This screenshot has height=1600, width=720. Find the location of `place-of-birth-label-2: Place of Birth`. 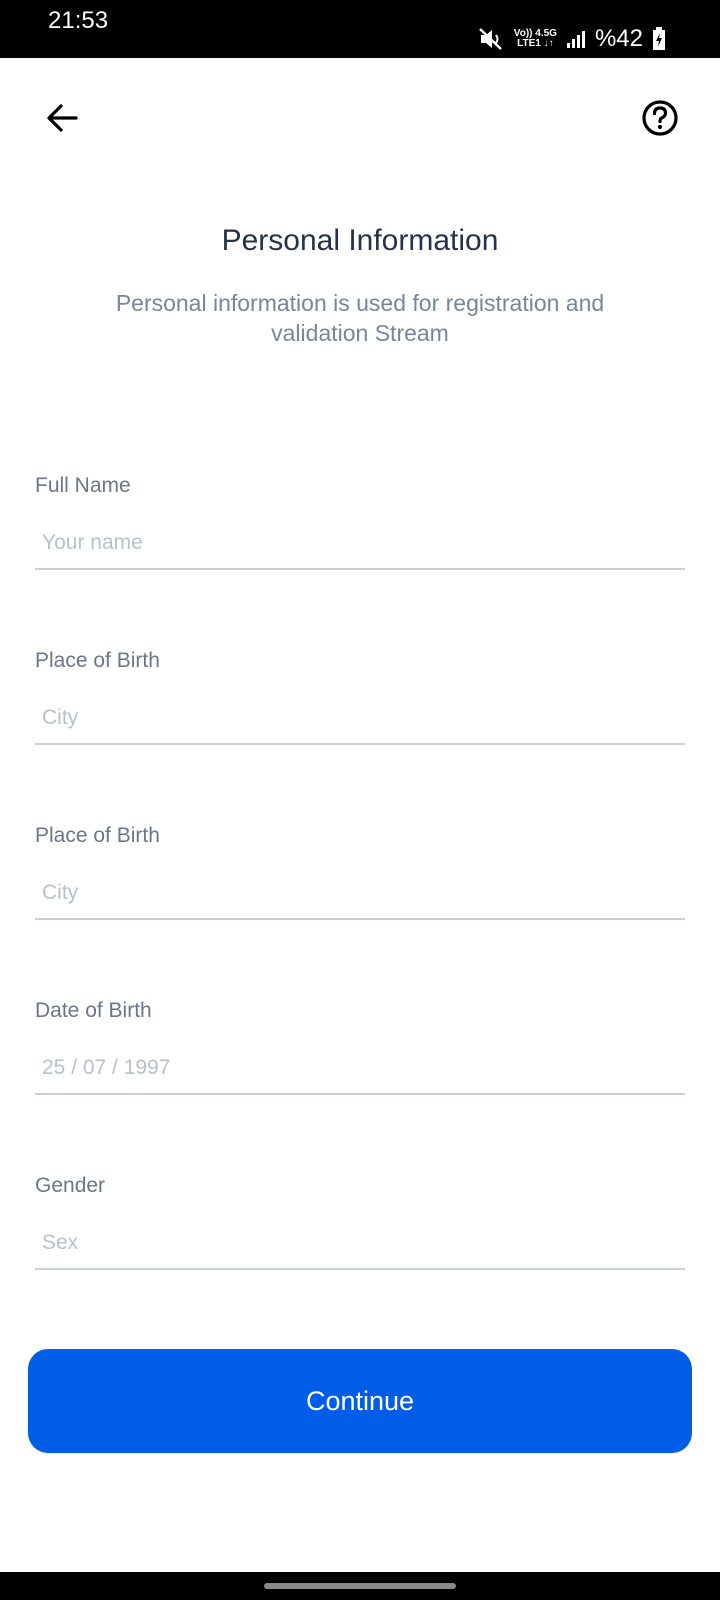

place-of-birth-label-2: Place of Birth is located at coordinates (97, 835).